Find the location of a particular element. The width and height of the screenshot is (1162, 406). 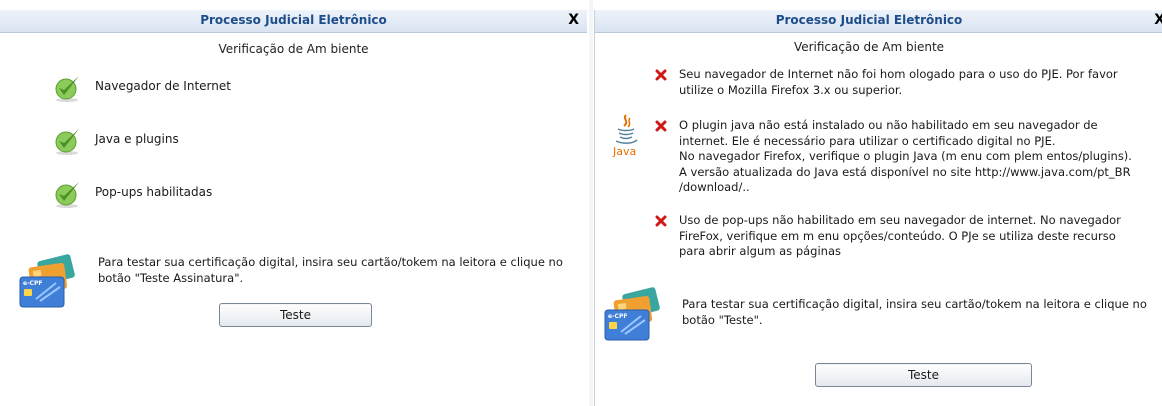

check-label: Navegador de Internet is located at coordinates (163, 86).